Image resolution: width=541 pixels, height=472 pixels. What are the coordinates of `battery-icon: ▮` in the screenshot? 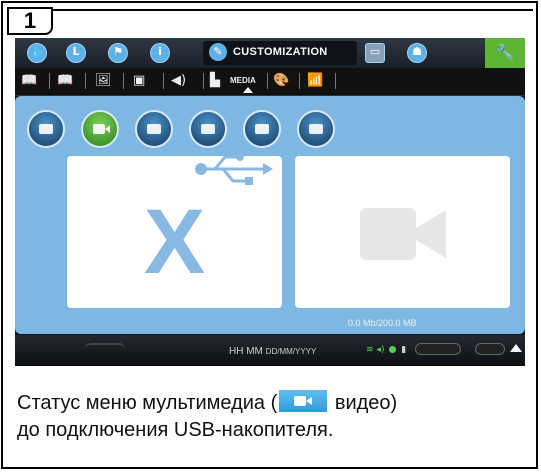 It's located at (404, 350).